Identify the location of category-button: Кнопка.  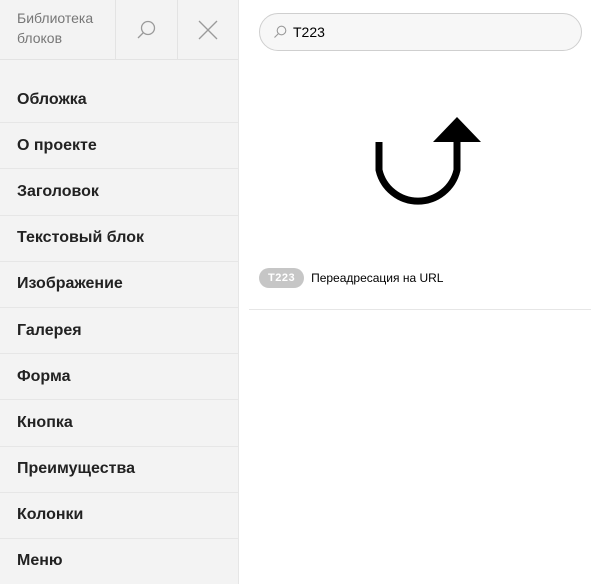
(119, 423).